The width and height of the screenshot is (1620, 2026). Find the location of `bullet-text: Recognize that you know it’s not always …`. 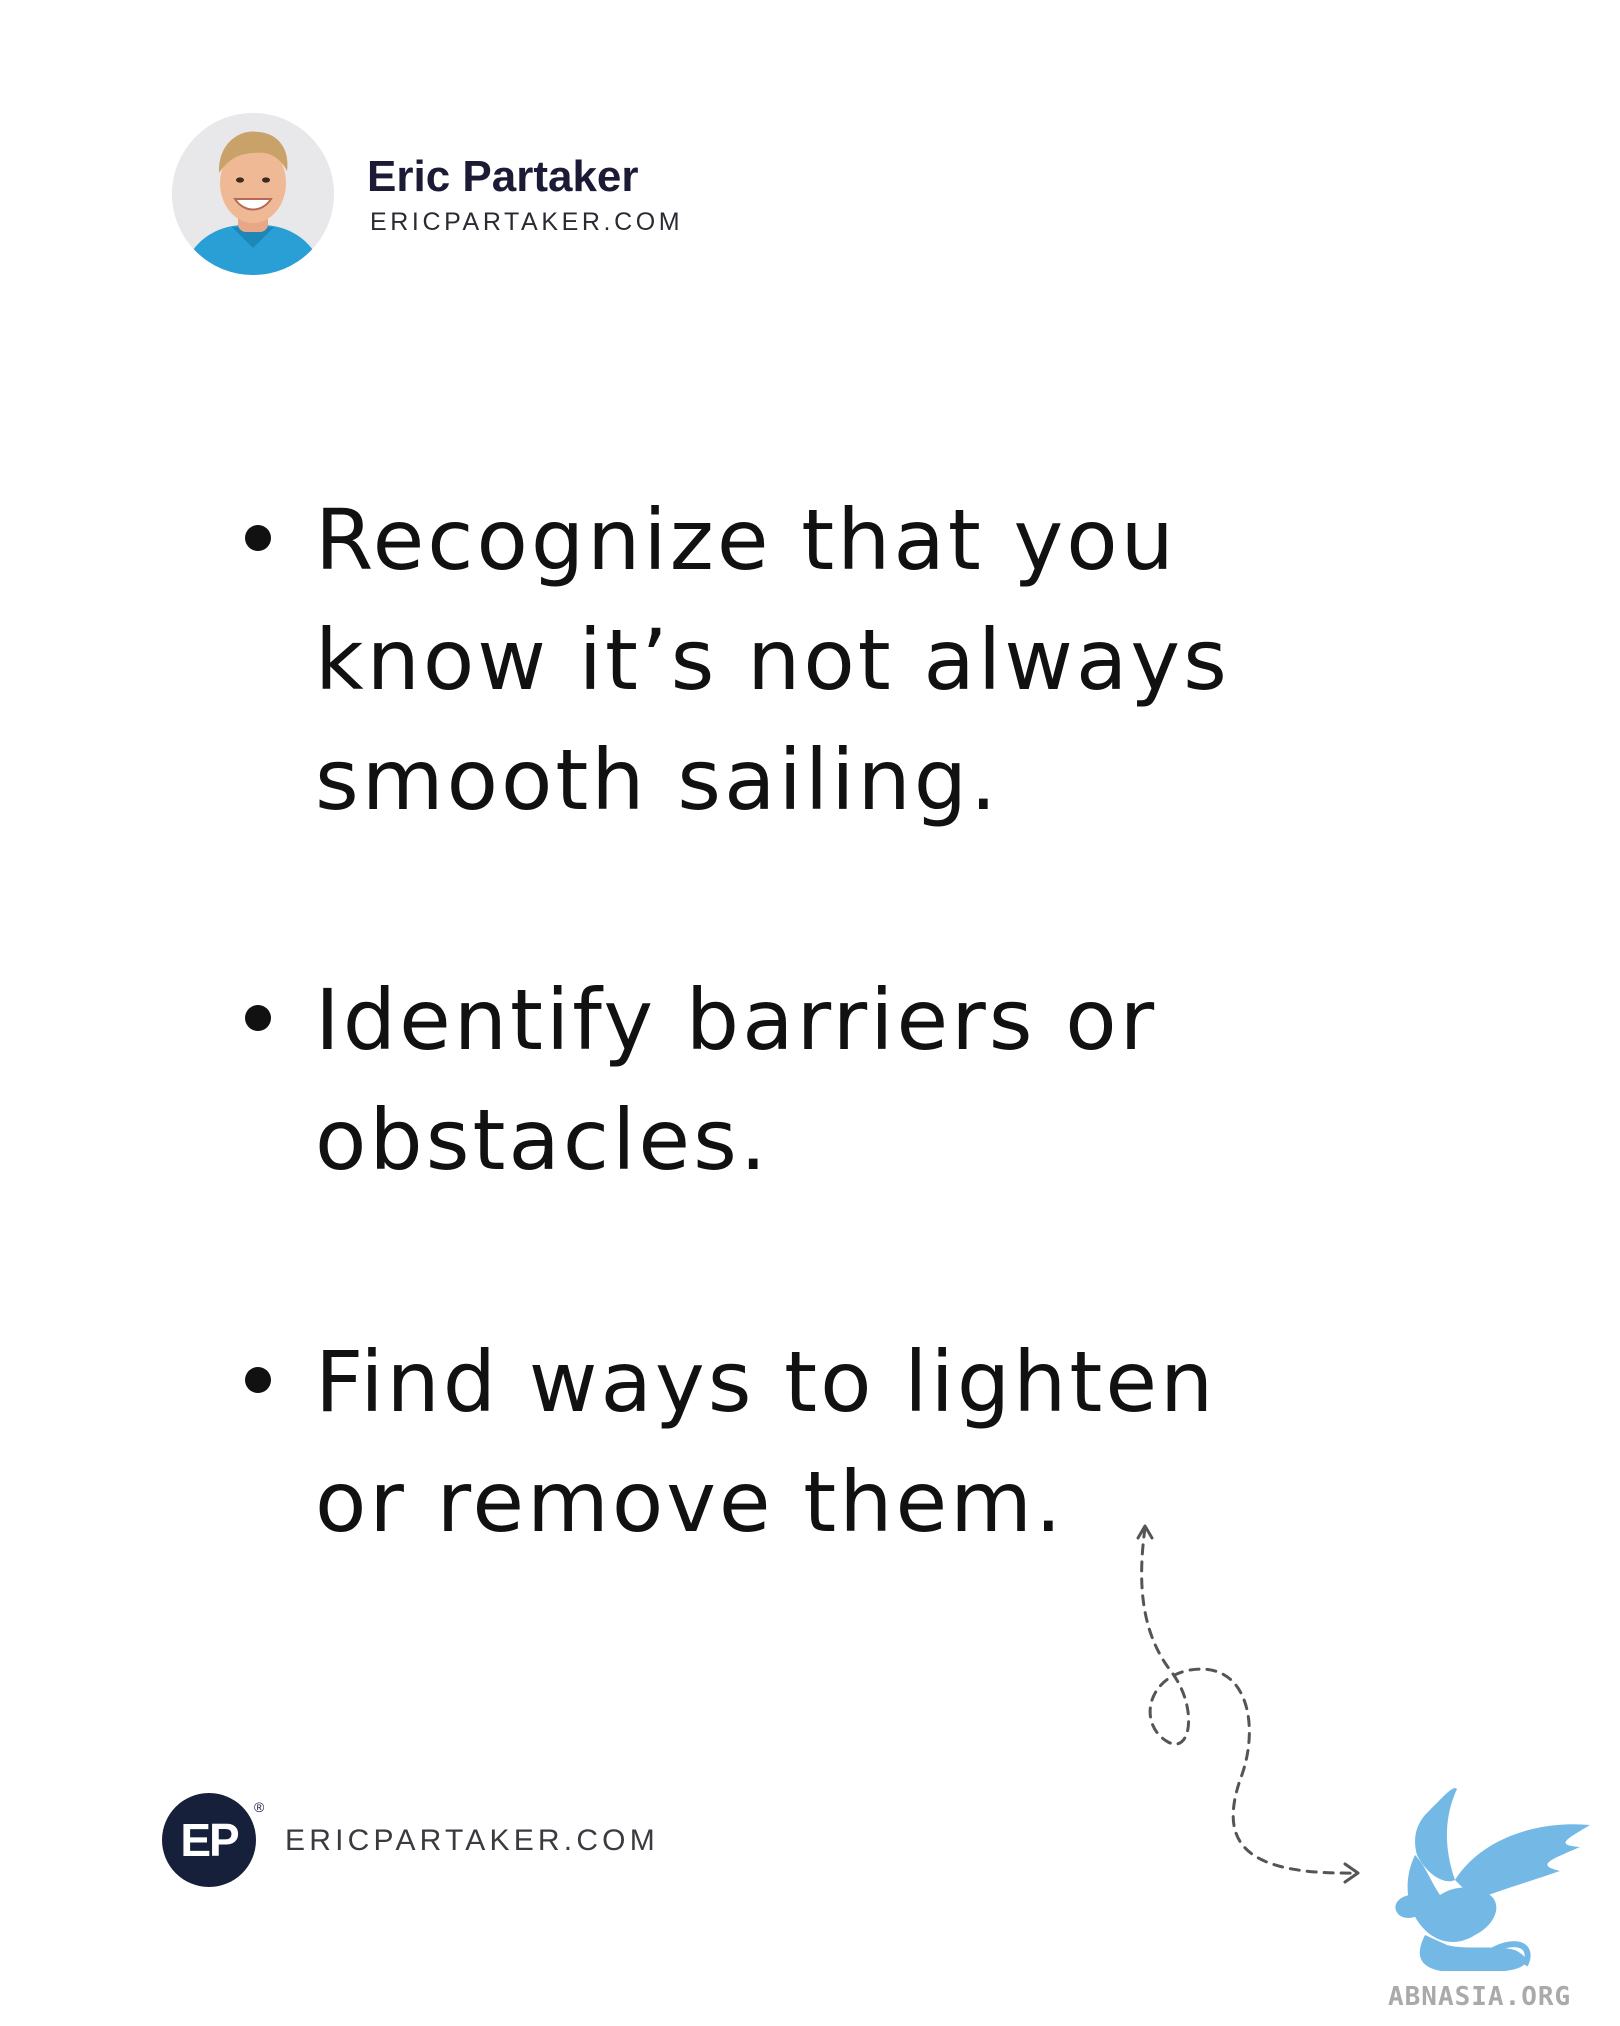

bullet-text: Recognize that you know it’s not always … is located at coordinates (772, 660).